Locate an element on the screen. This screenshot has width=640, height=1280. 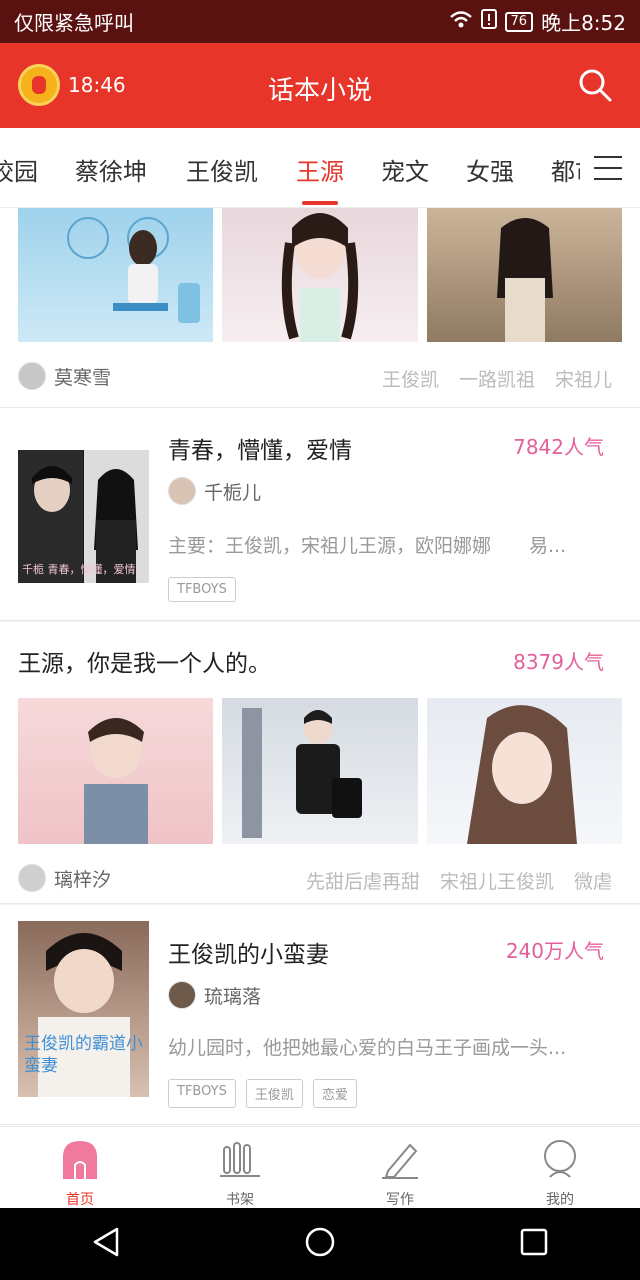
author-name: 千栀儿 is located at coordinates (233, 492).